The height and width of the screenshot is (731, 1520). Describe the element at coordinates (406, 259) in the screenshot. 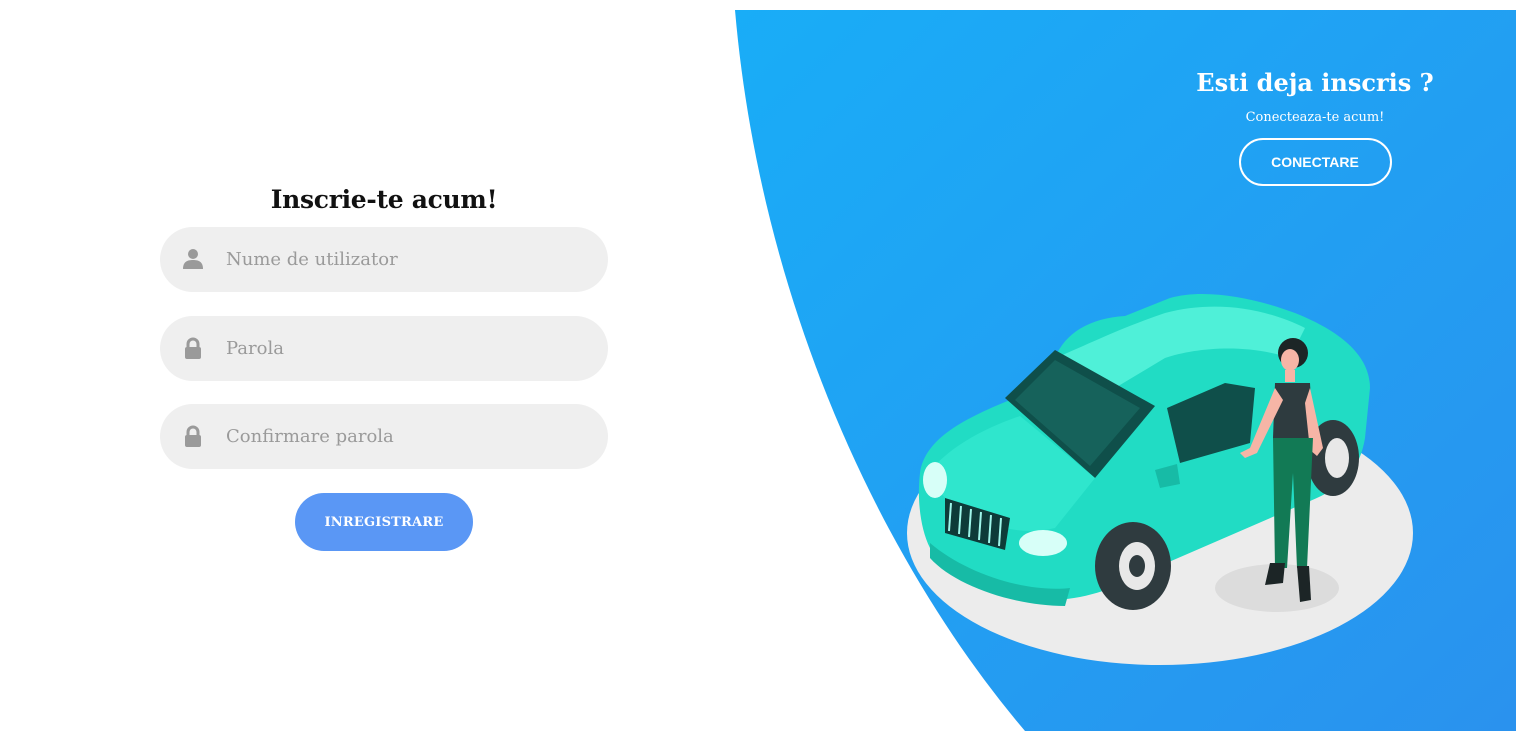

I see `username-input` at that location.